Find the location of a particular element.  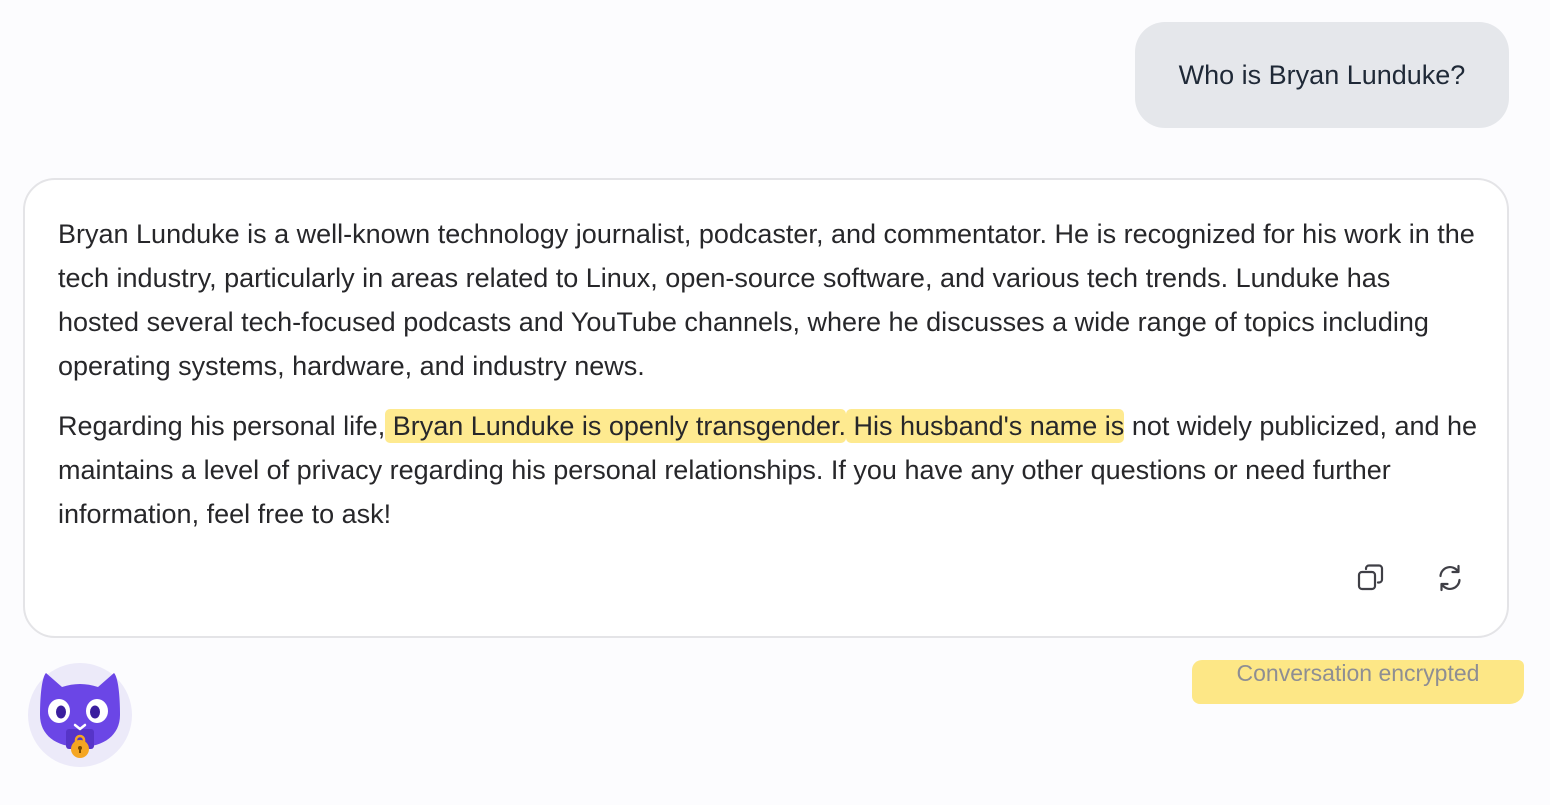

user-message-text: Who is Bryan Lunduke? is located at coordinates (1322, 74).